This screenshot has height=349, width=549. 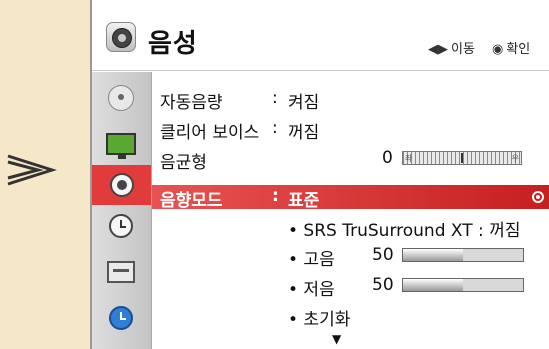 I want to click on srs-label: • SRS TruSurround XT, so click(x=380, y=231).